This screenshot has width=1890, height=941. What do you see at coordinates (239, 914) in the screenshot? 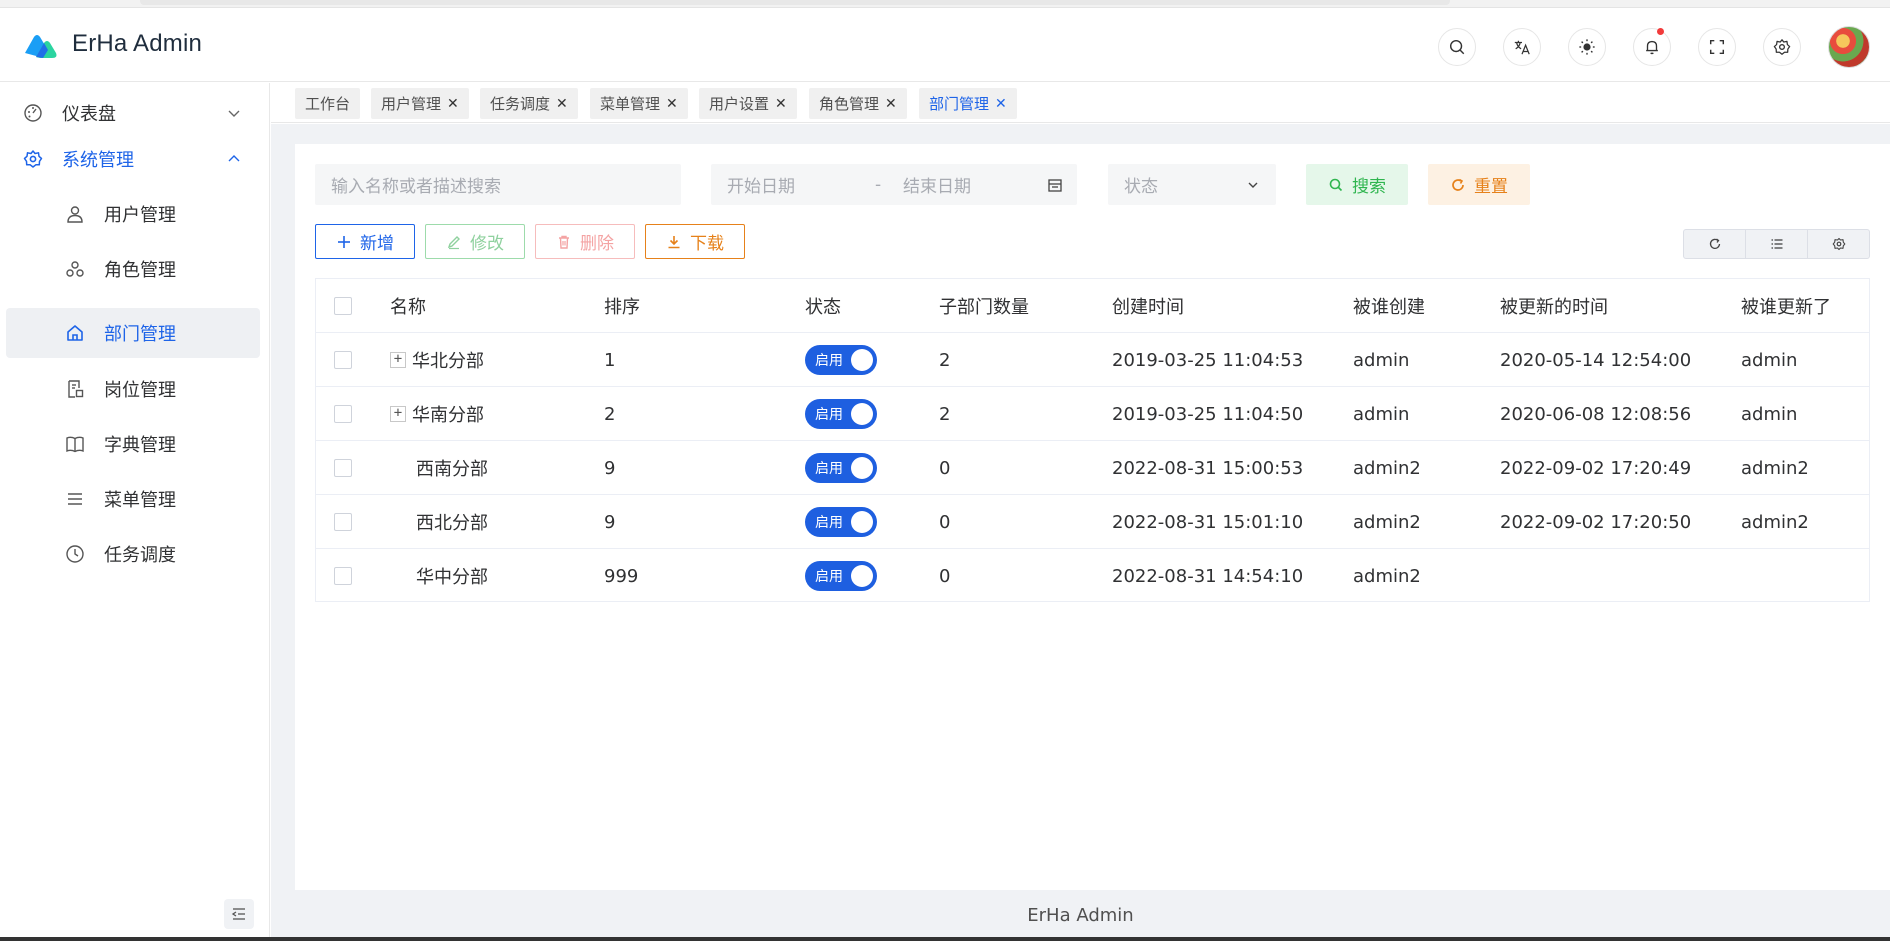
I see `sidebar-collapse-button` at bounding box center [239, 914].